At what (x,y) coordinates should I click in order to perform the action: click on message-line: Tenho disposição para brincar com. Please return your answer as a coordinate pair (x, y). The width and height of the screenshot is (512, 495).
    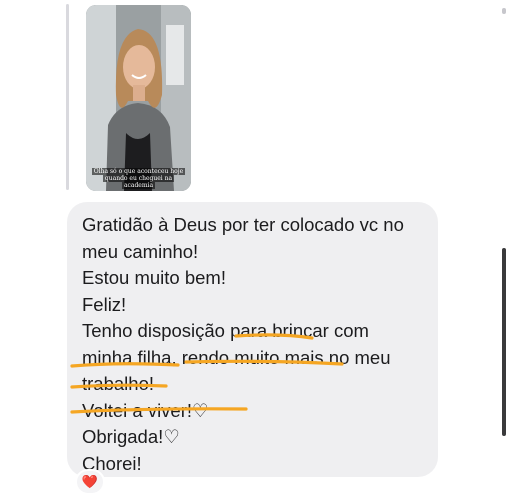
    Looking at the image, I should click on (225, 330).